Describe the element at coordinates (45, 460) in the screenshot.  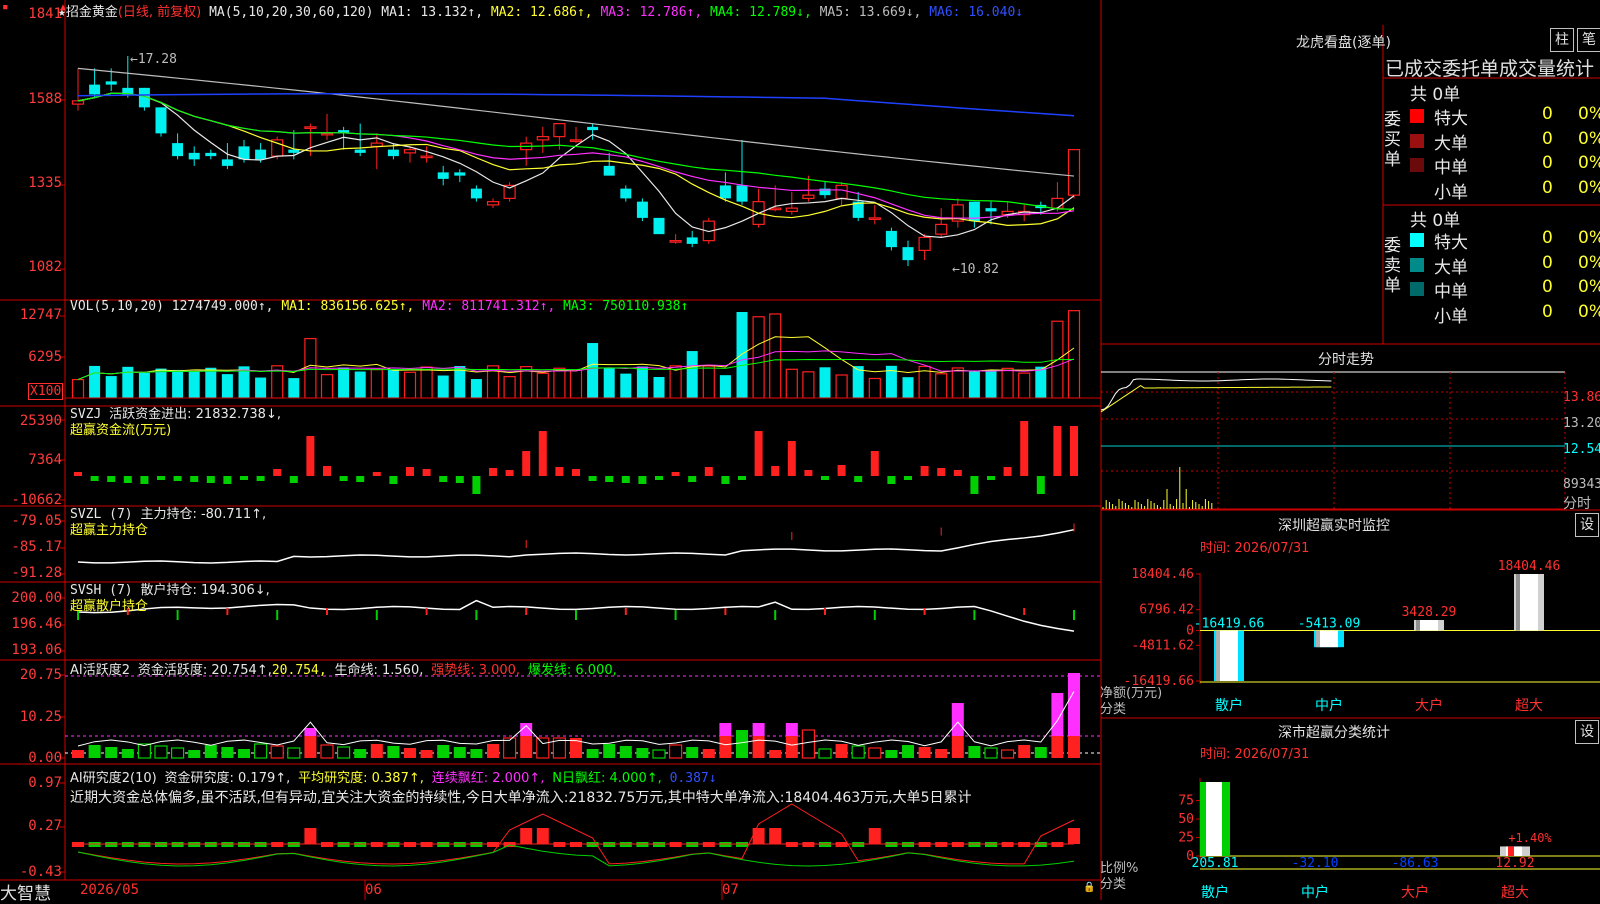
I see `svzj-ytick: 7364` at that location.